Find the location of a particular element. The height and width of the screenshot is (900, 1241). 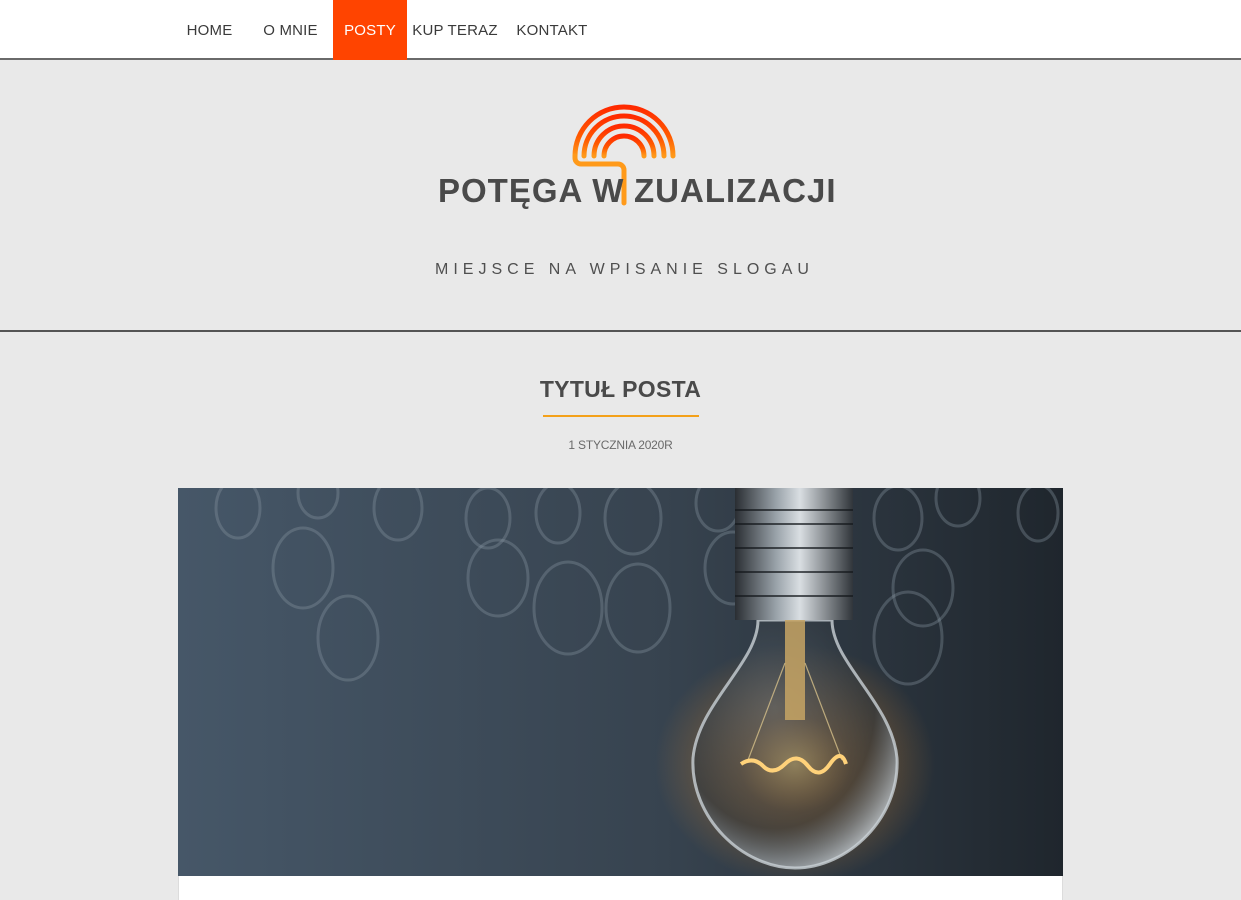

post-date: 1 STYCZNIA 2020R is located at coordinates (620, 445).